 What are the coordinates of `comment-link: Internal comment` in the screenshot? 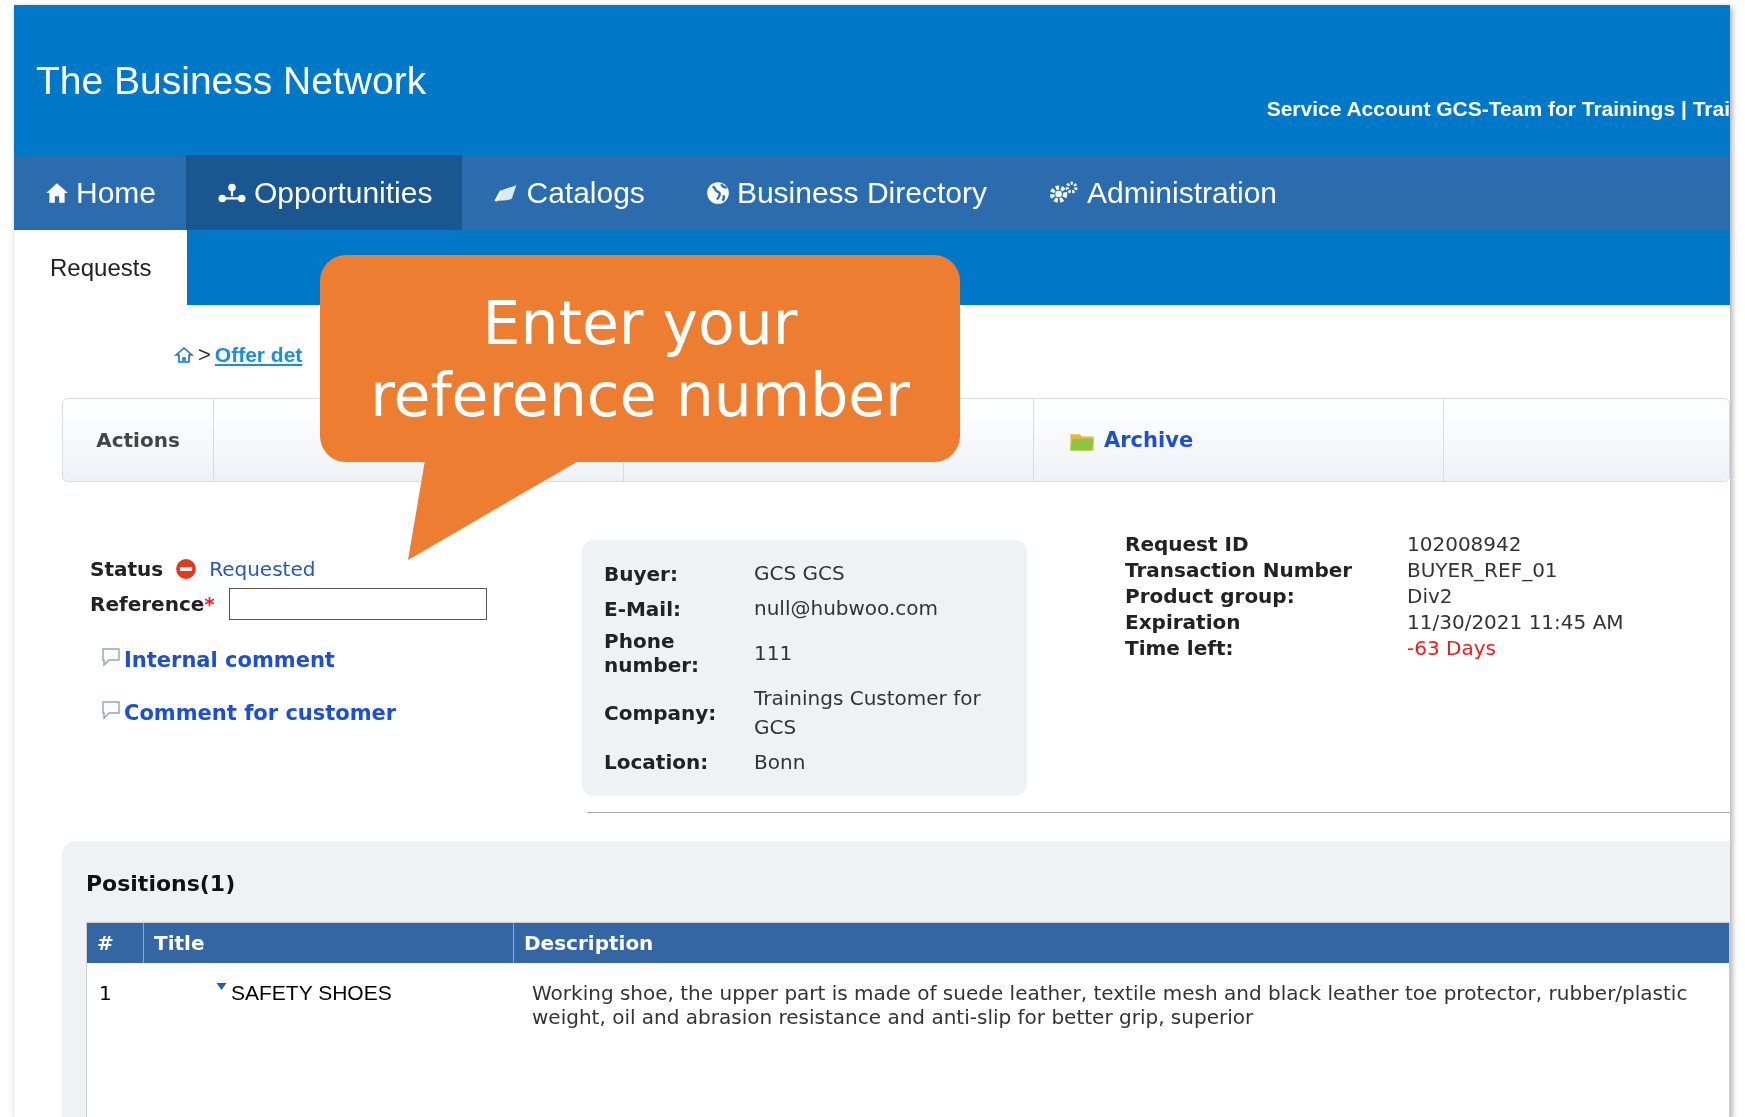 It's located at (341, 659).